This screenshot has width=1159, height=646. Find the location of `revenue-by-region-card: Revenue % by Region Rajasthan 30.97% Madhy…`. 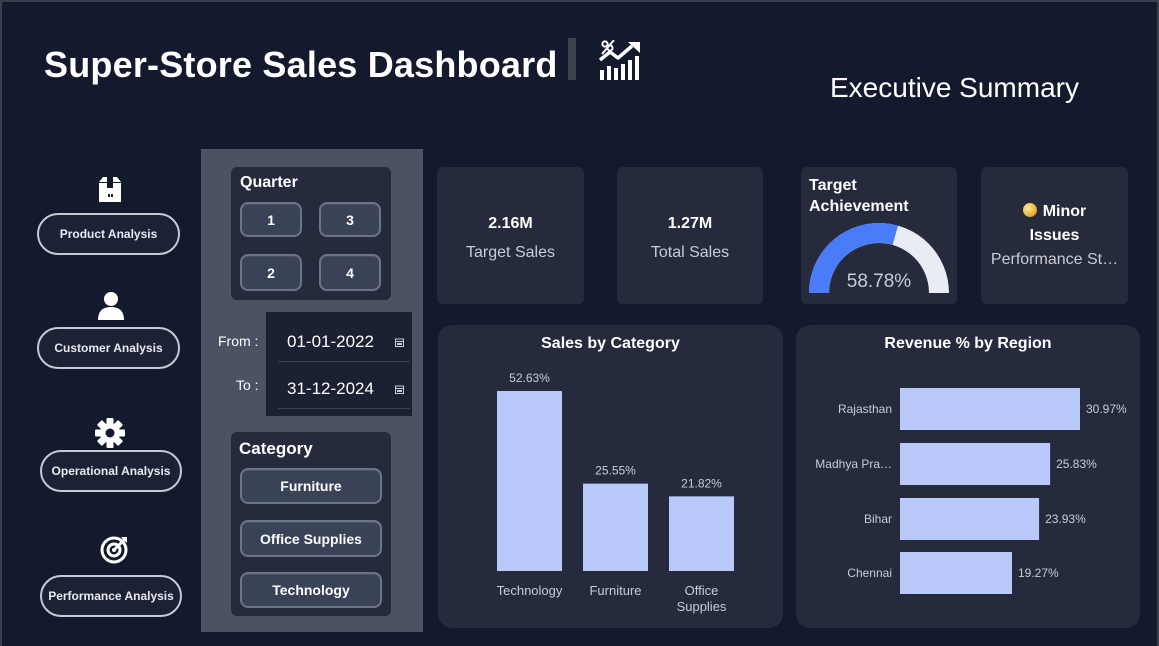

revenue-by-region-card: Revenue % by Region Rajasthan 30.97% Madhy… is located at coordinates (968, 476).